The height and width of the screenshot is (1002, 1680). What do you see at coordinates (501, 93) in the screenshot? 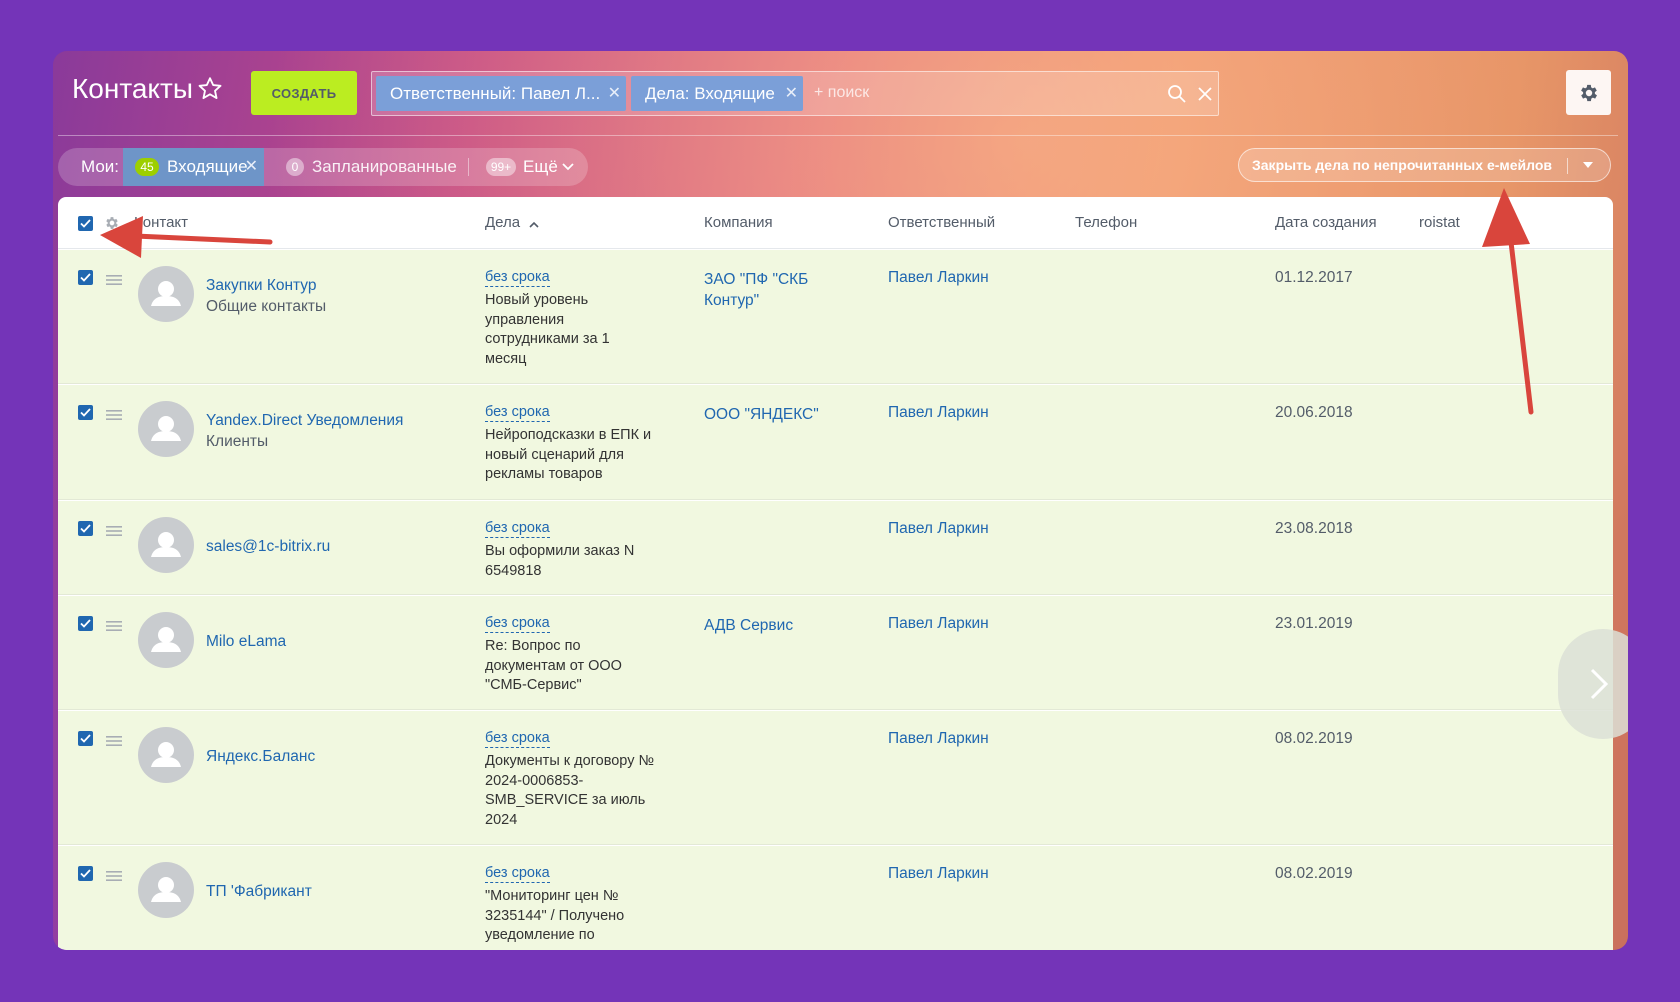
I see `filter-chip-responsible: Ответственный: Павел Л... ✕` at bounding box center [501, 93].